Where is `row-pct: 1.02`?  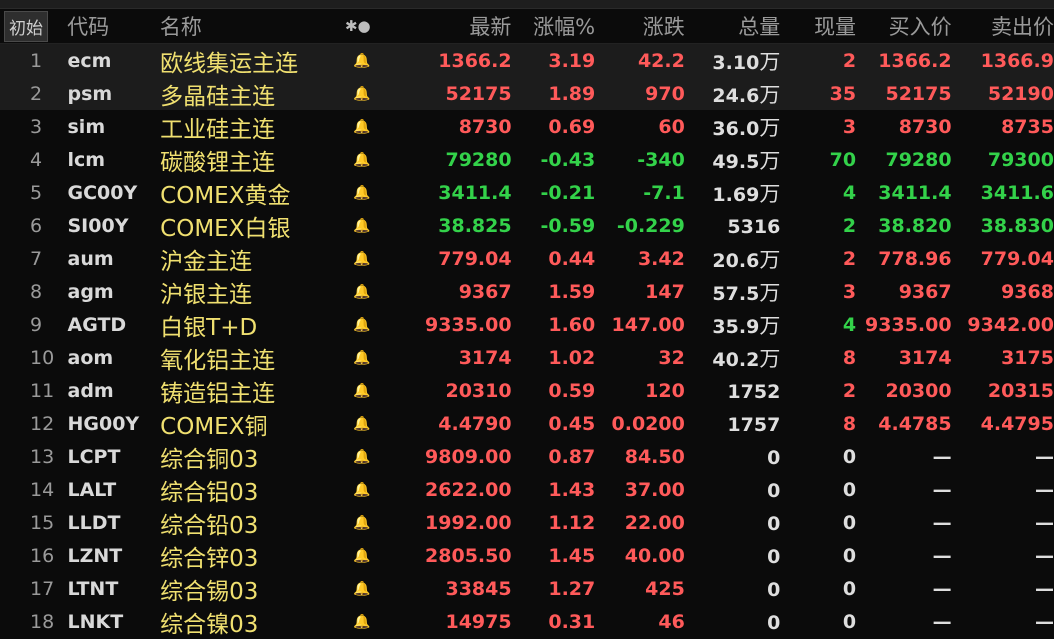
row-pct: 1.02 is located at coordinates (572, 357).